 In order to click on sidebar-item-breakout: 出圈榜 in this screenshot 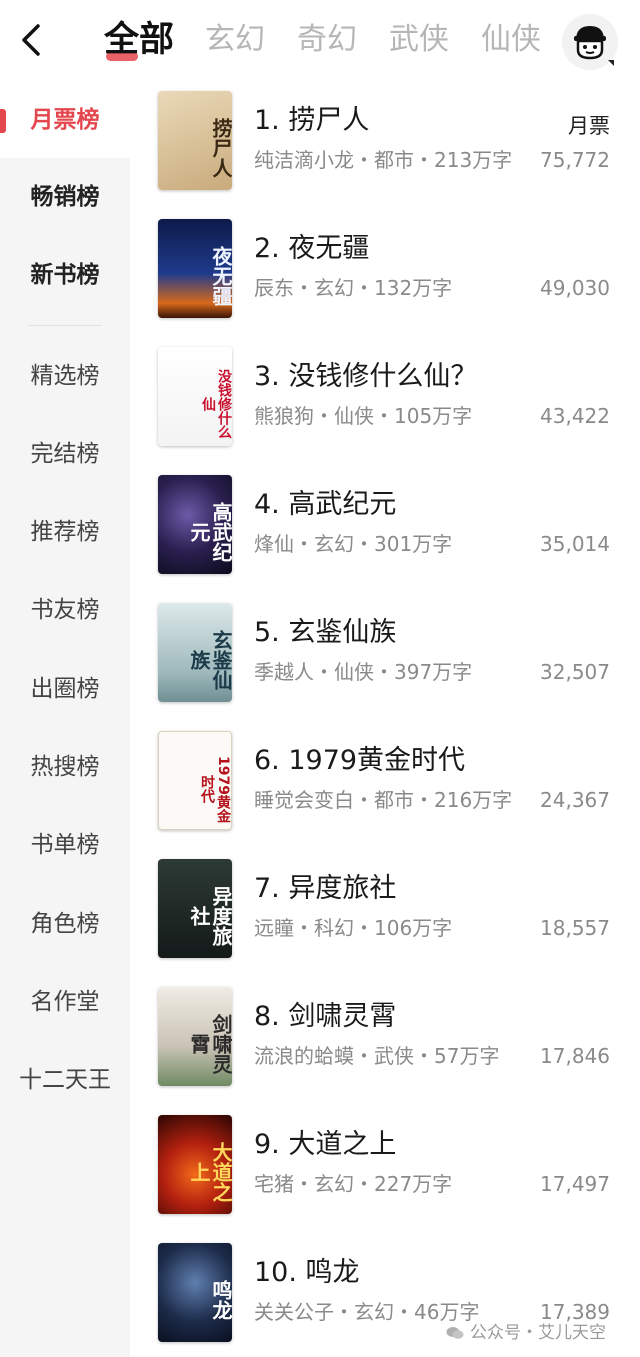, I will do `click(65, 689)`.